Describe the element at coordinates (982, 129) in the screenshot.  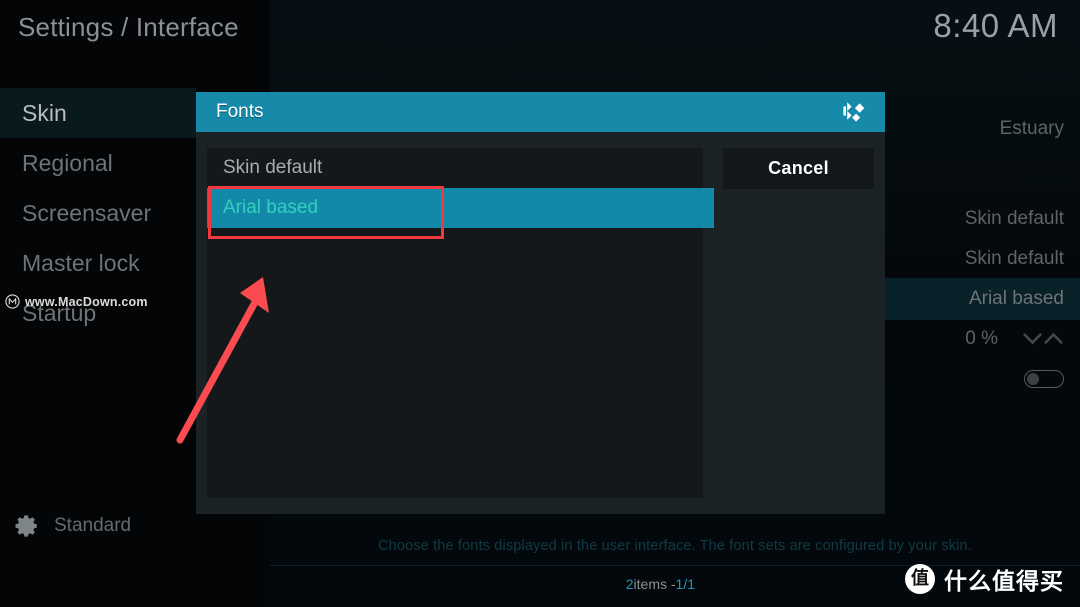
I see `setting-value-skin-theme: Estuary` at that location.